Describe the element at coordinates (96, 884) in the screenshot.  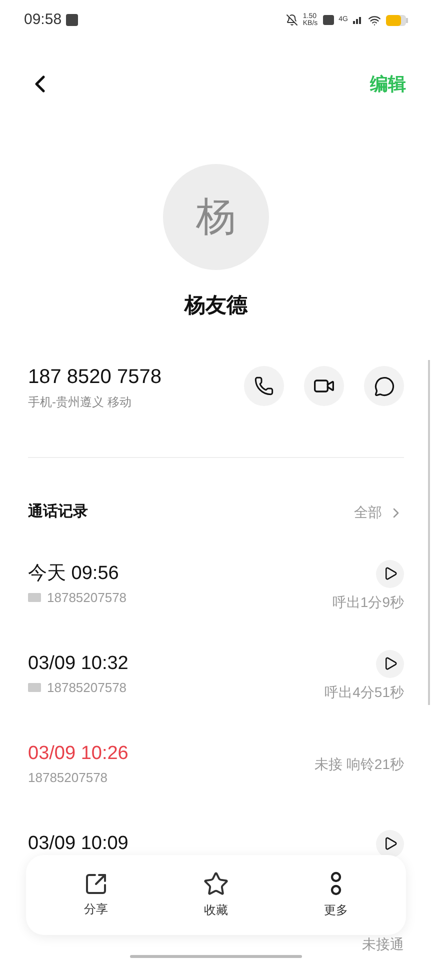
I see `share-icon` at that location.